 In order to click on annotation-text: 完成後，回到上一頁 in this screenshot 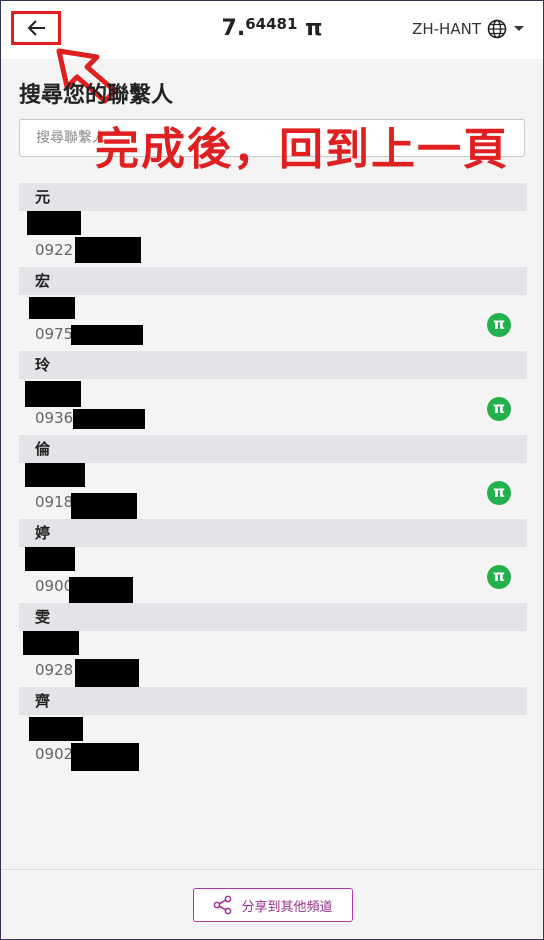, I will do `click(302, 149)`.